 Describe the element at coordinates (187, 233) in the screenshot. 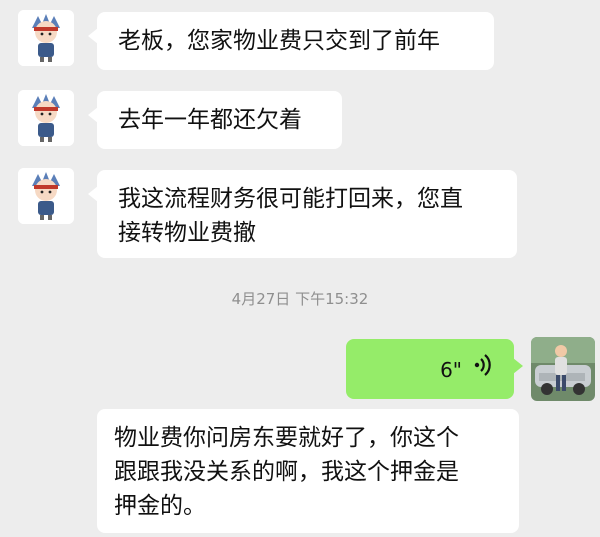

I see `message-text-3-line2: 接转物业费撤` at that location.